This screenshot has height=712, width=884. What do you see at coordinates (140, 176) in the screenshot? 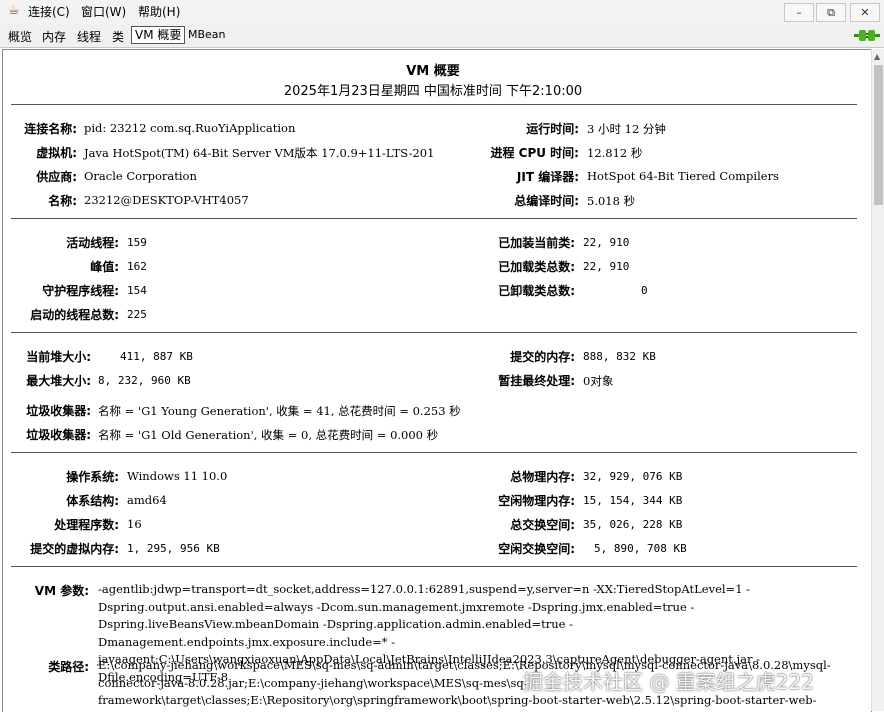
I see `vendor-value: Oracle Corporation` at bounding box center [140, 176].